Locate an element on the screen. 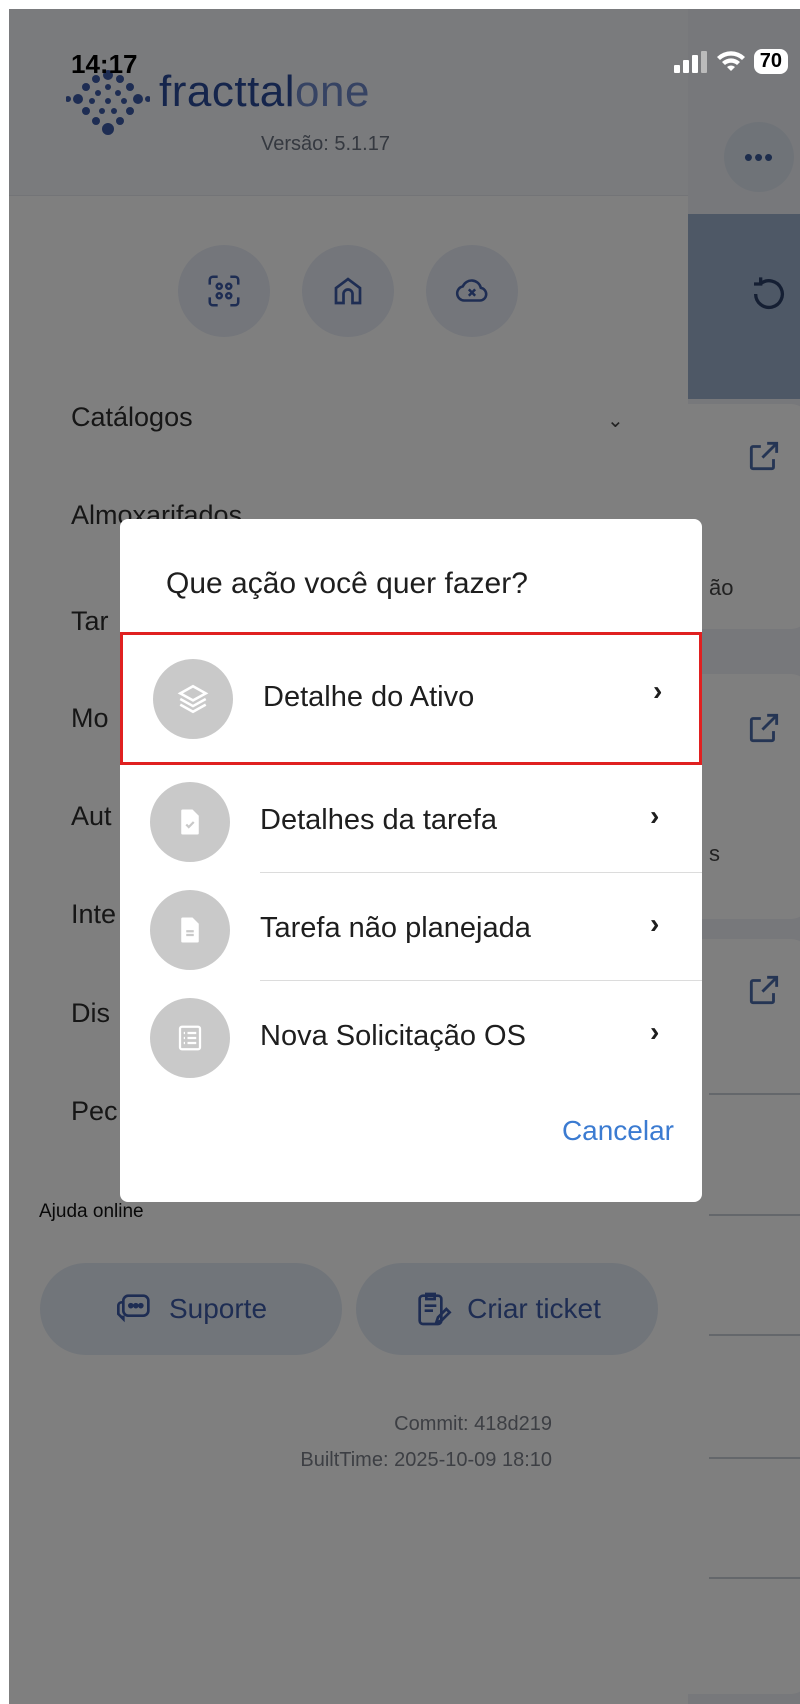 The image size is (800, 1704). cancel-button: Cancelar is located at coordinates (618, 1131).